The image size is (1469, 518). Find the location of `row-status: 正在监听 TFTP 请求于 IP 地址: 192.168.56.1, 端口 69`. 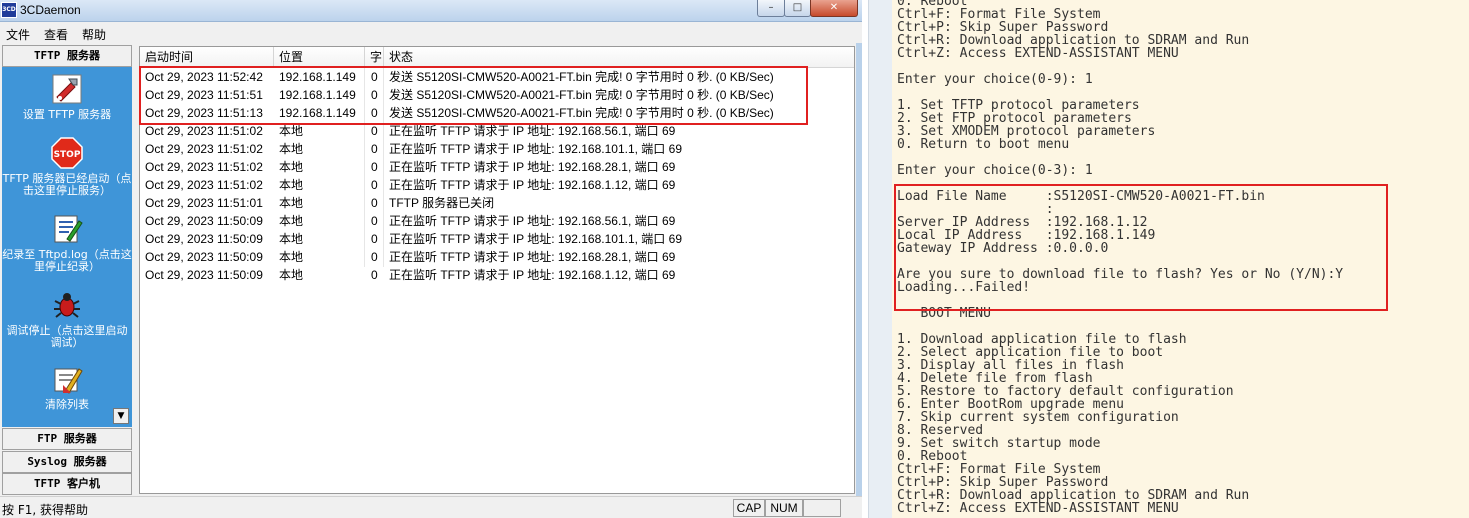

row-status: 正在监听 TFTP 请求于 IP 地址: 192.168.56.1, 端口 69 is located at coordinates (532, 221).